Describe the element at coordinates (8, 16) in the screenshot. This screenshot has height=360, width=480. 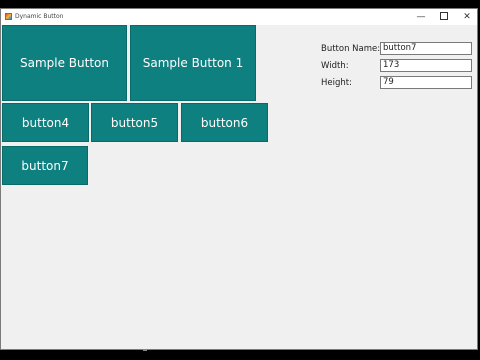
I see `app-icon` at that location.